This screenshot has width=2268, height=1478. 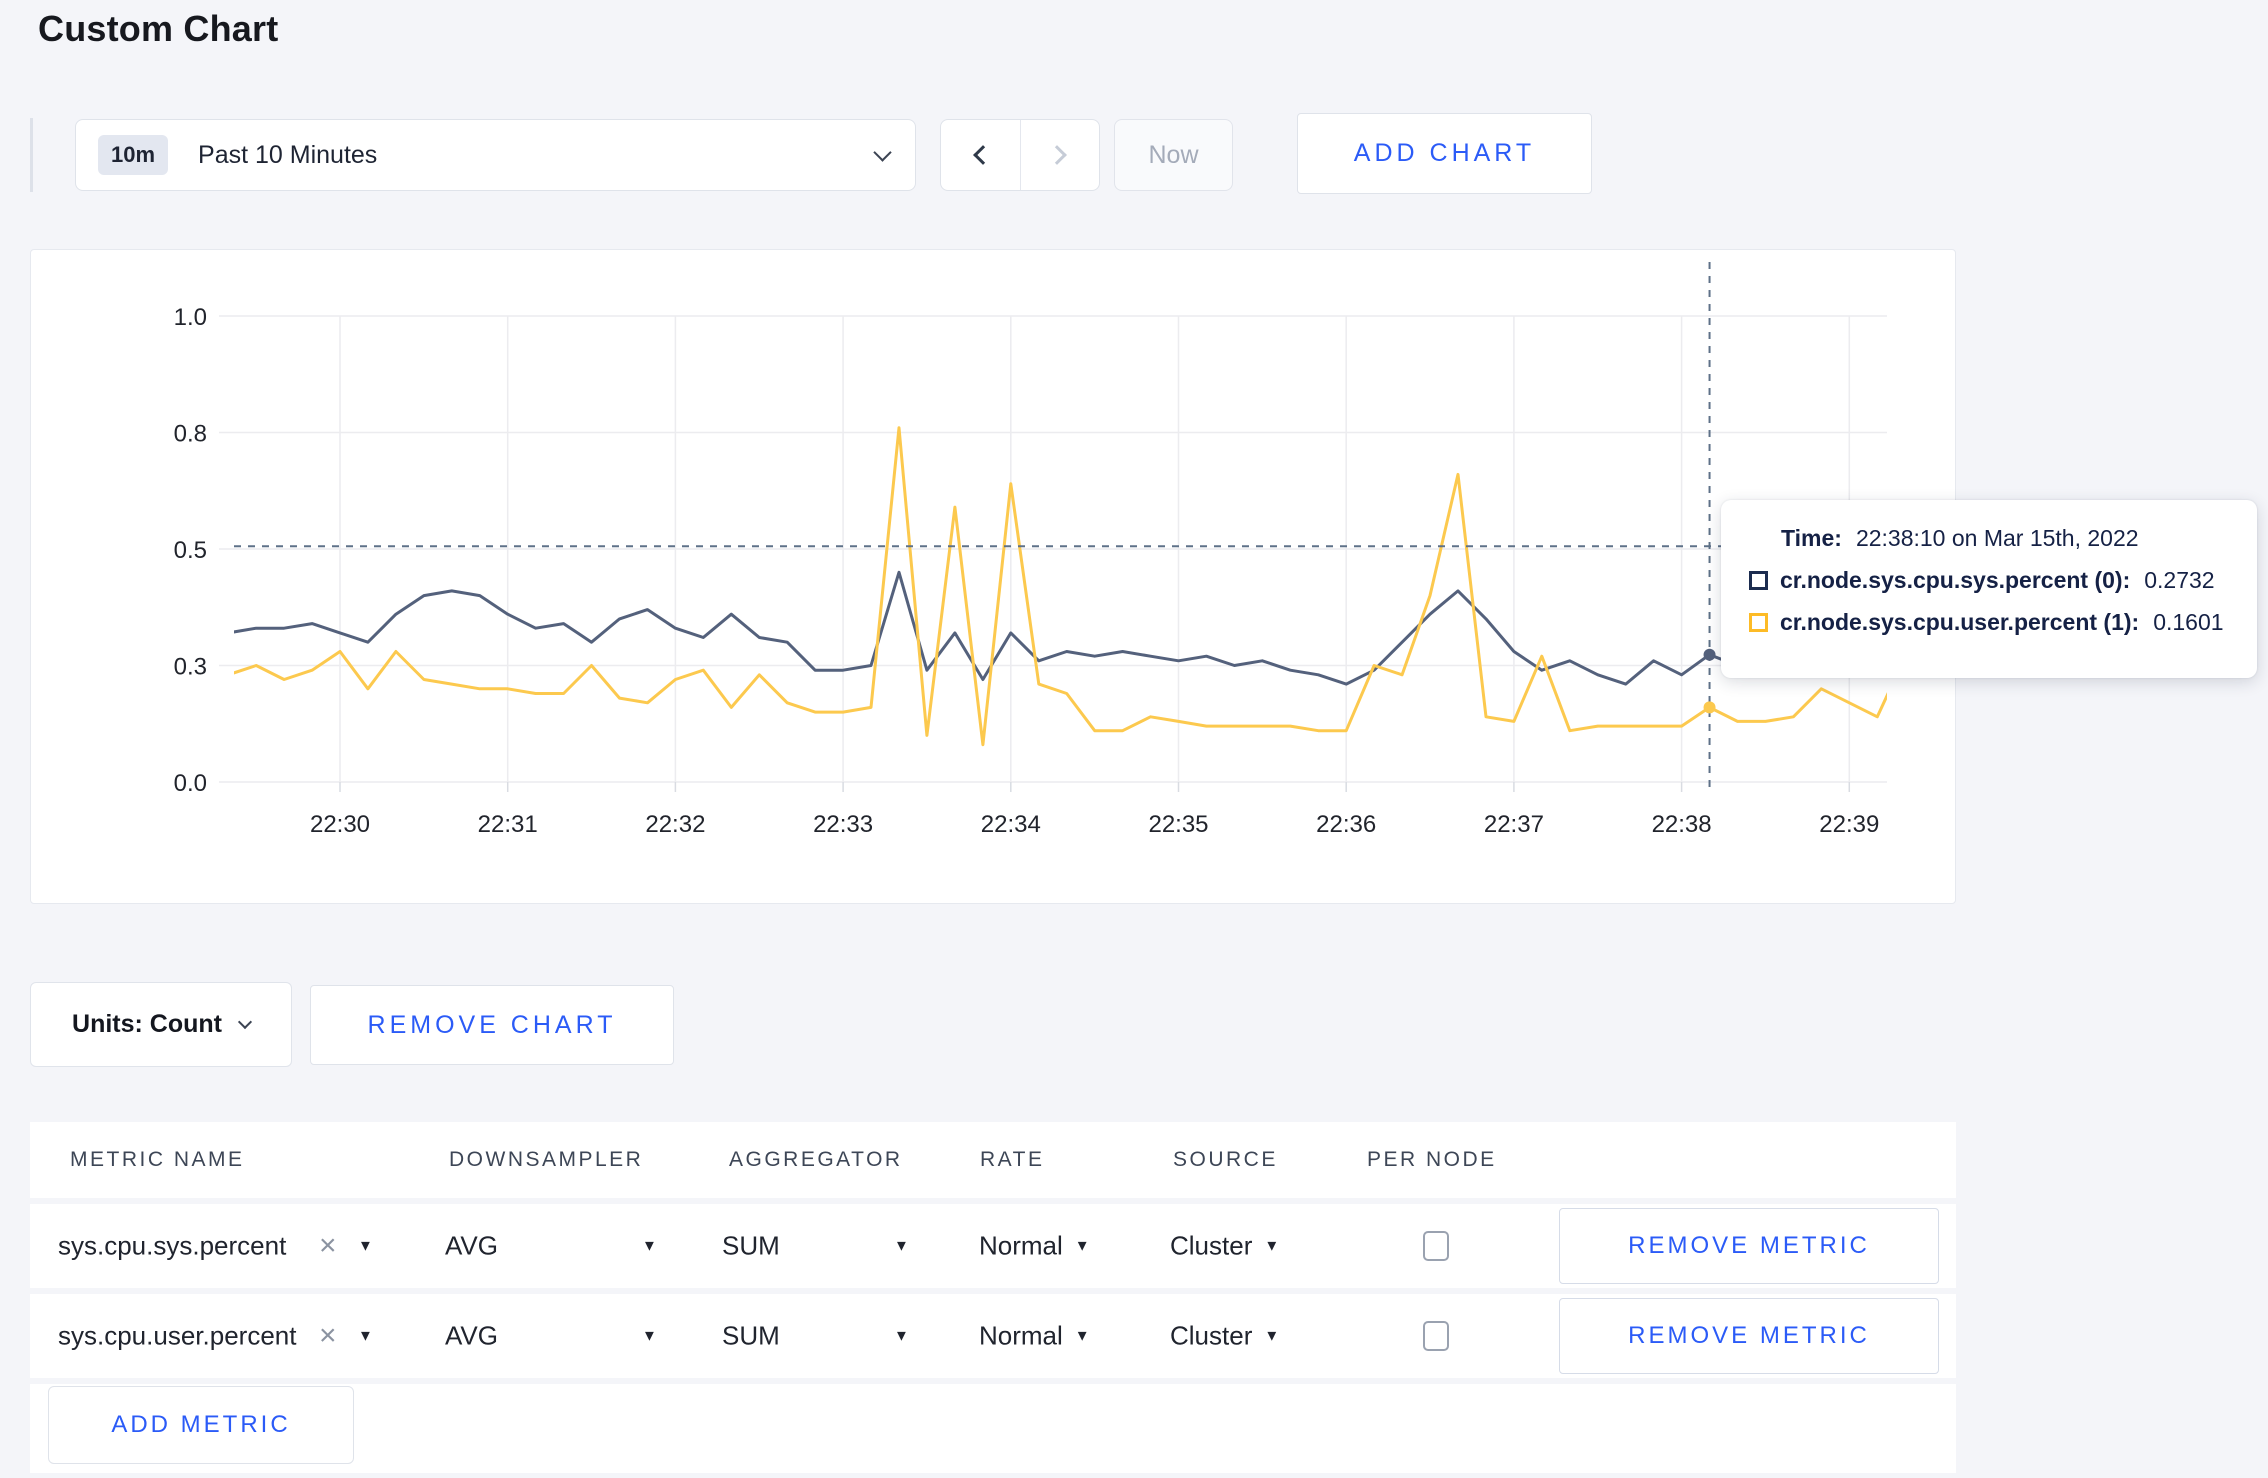 What do you see at coordinates (190, 317) in the screenshot?
I see `svg-text: 1.0` at bounding box center [190, 317].